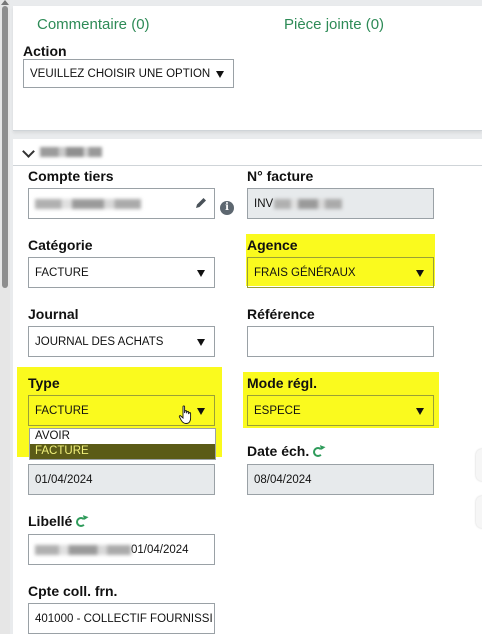 This screenshot has height=634, width=482. Describe the element at coordinates (185, 414) in the screenshot. I see `hand-cursor-icon` at that location.